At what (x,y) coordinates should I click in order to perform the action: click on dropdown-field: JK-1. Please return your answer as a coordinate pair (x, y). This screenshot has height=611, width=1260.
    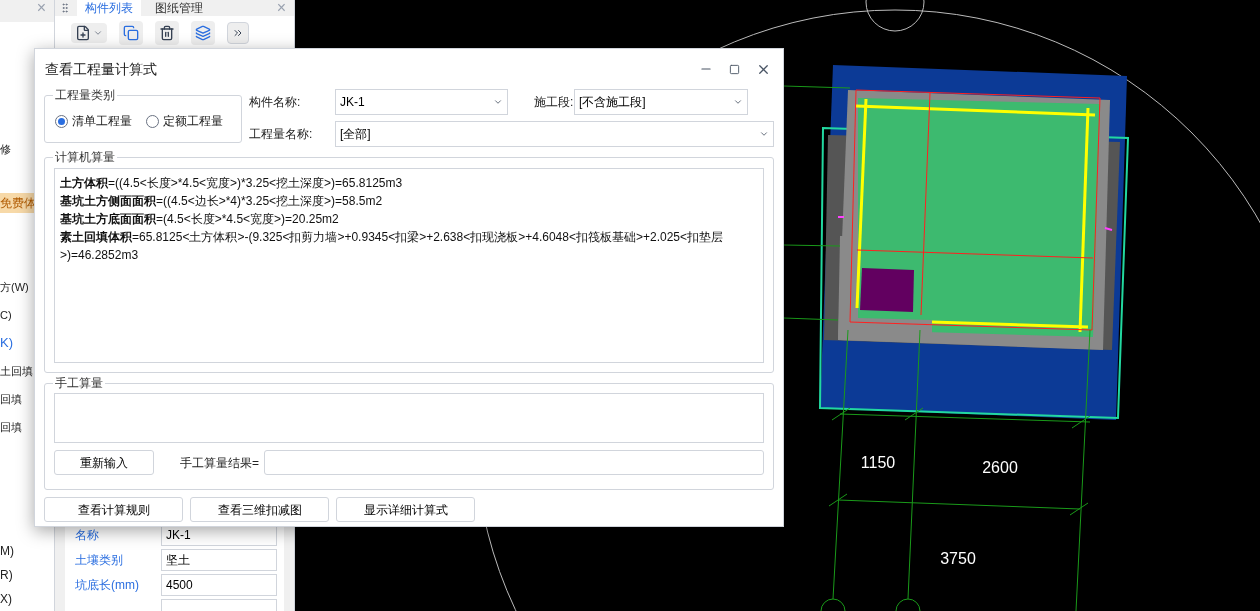
    Looking at the image, I should click on (421, 102).